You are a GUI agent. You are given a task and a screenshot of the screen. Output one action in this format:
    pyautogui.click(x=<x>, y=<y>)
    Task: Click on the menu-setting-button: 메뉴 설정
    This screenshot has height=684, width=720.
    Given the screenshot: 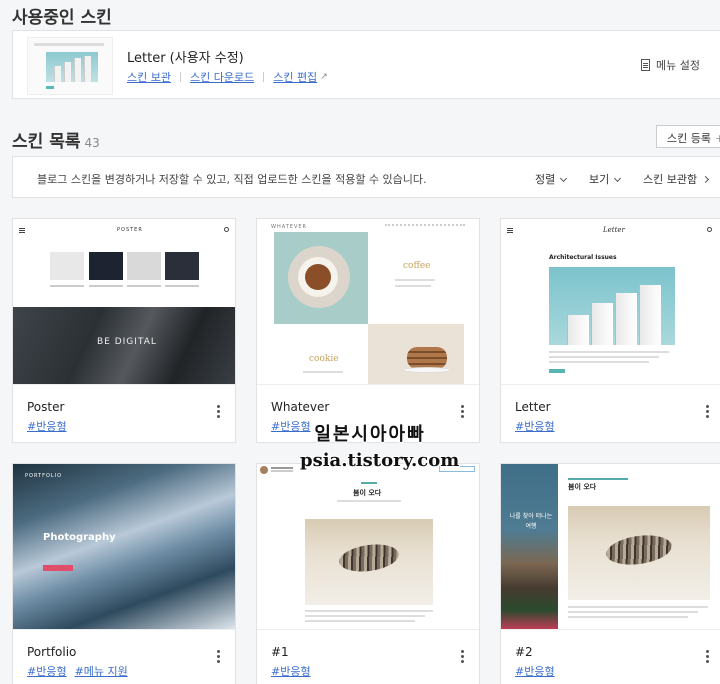 What is the action you would take?
    pyautogui.click(x=670, y=65)
    